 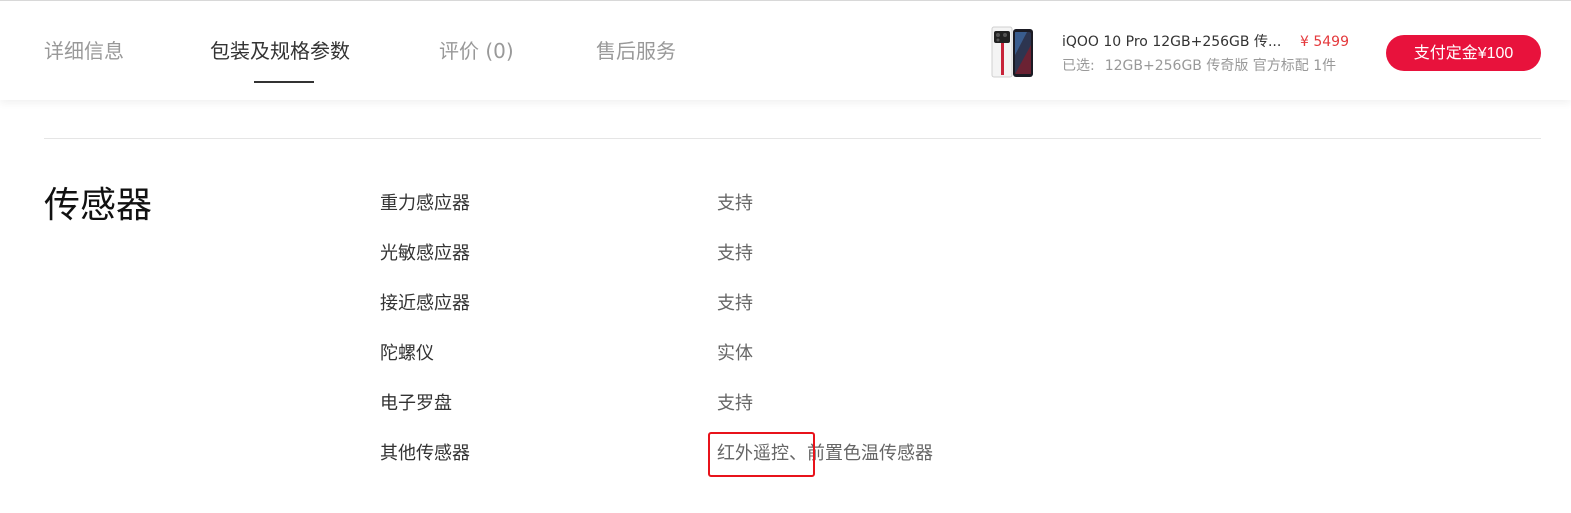 What do you see at coordinates (792, 138) in the screenshot?
I see `section-divider` at bounding box center [792, 138].